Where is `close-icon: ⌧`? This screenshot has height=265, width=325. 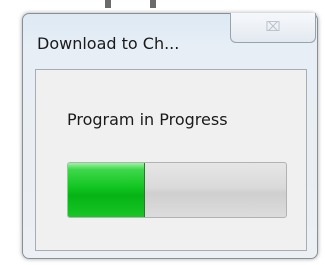
close-icon: ⌧ is located at coordinates (273, 27).